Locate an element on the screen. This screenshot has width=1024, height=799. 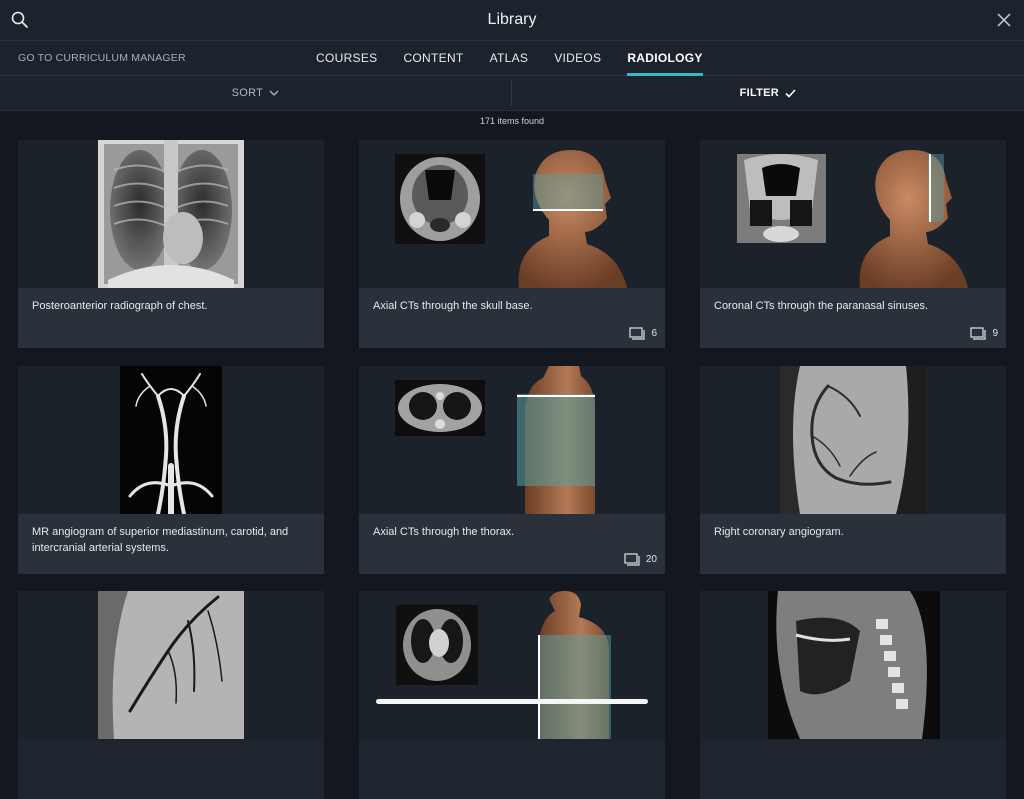
filter-button: FILTER is located at coordinates (768, 93).